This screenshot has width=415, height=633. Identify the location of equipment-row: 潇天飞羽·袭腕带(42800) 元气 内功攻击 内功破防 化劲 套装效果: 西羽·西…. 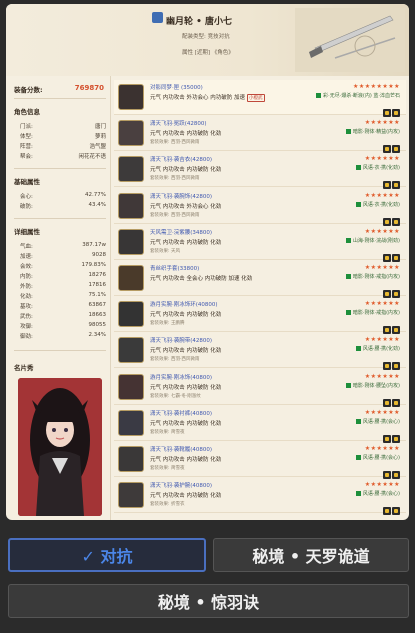
(260, 352).